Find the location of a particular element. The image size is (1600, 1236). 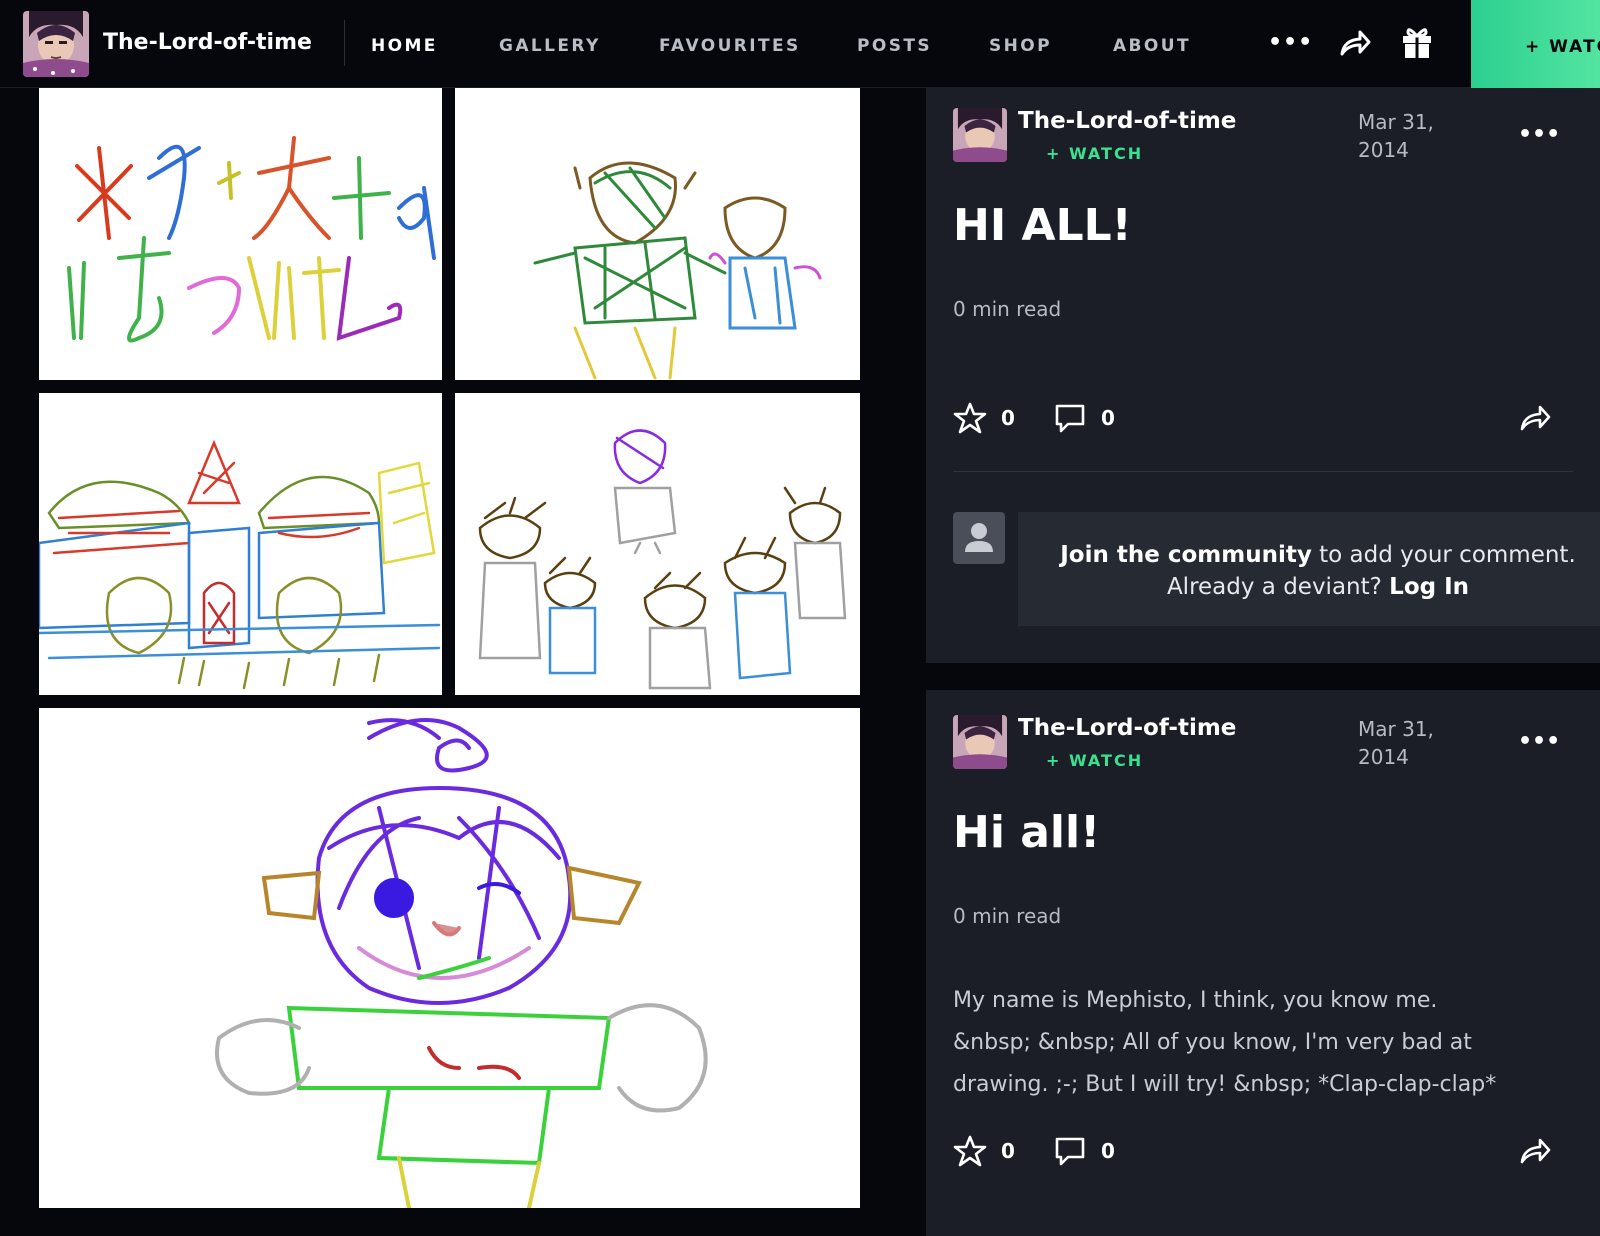

tab-about: ABOUT is located at coordinates (1152, 46).